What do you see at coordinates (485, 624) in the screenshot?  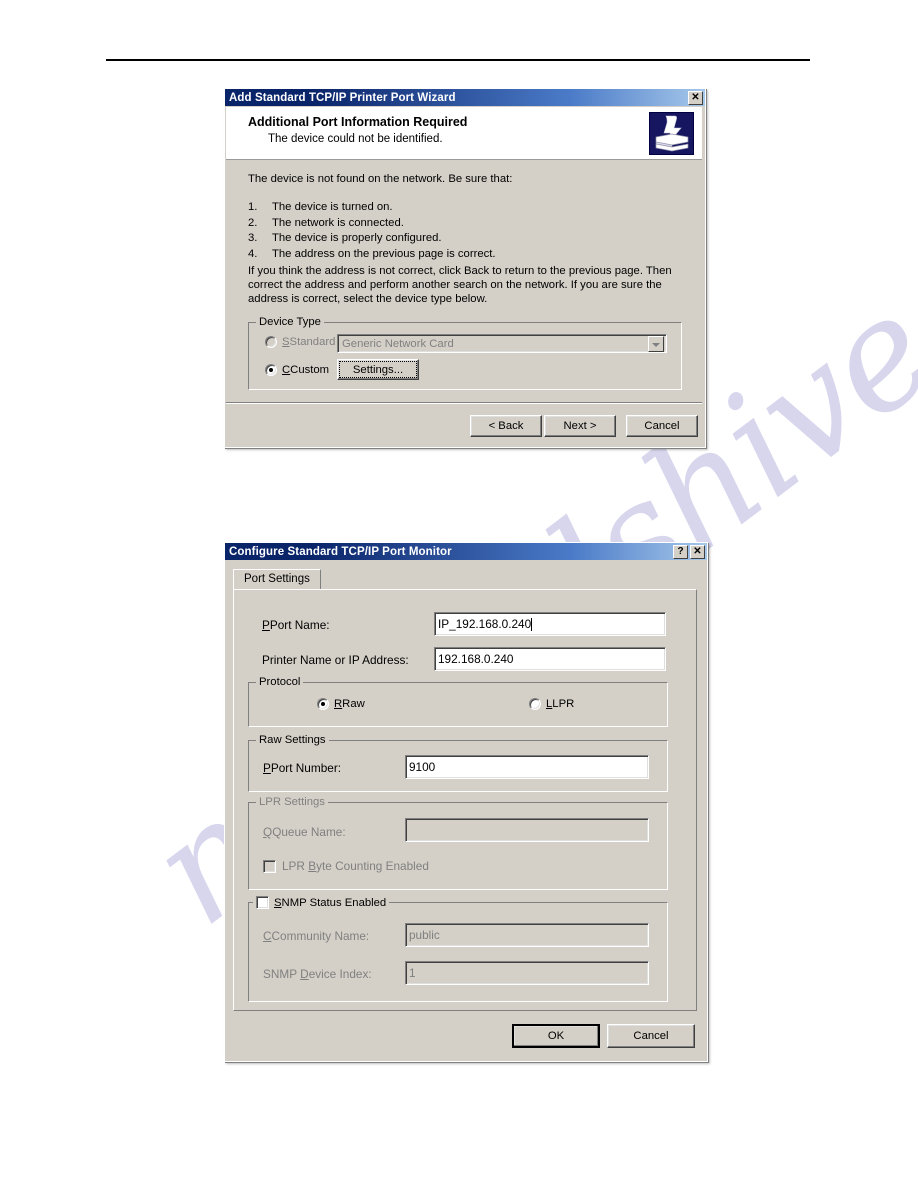 I see `port-name-value: IP_192.168.0.240` at bounding box center [485, 624].